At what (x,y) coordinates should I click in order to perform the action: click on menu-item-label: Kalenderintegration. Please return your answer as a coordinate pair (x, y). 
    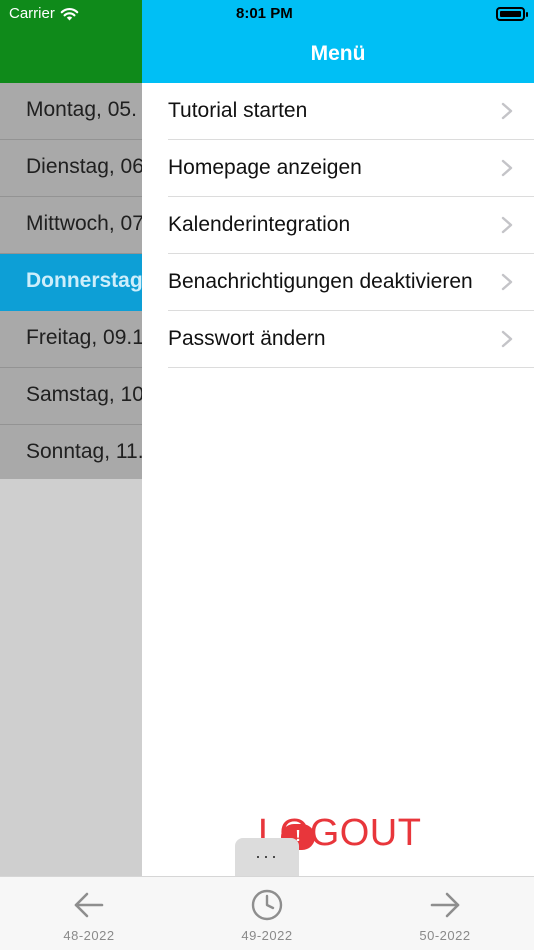
    Looking at the image, I should click on (259, 224).